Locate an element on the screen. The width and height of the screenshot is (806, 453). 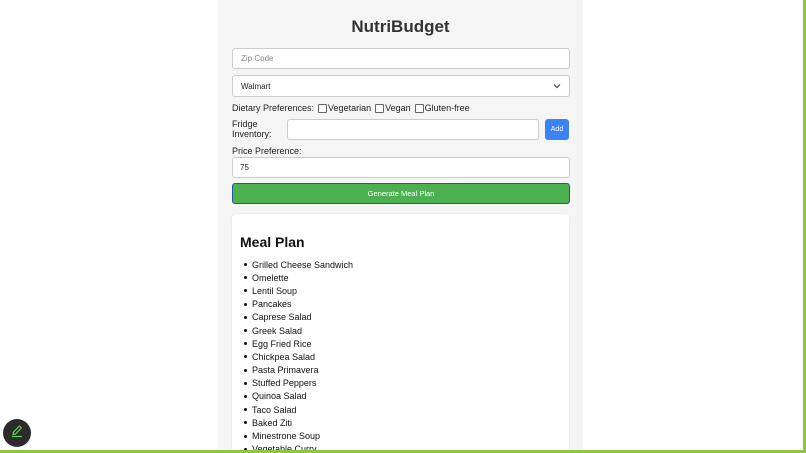
meal-item: Egg Fried Rice is located at coordinates (296, 343).